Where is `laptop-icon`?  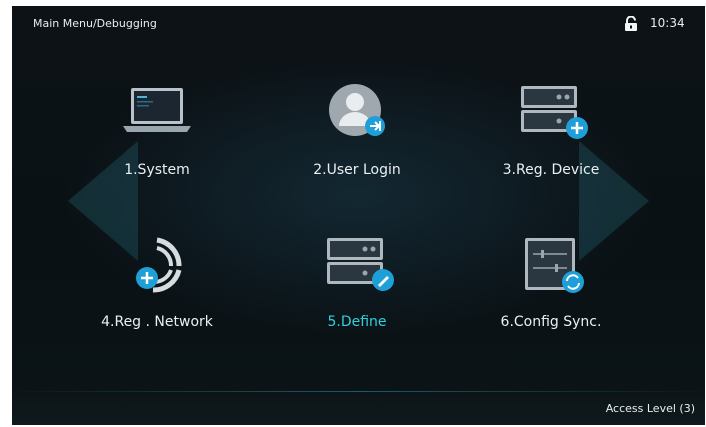 laptop-icon is located at coordinates (157, 110).